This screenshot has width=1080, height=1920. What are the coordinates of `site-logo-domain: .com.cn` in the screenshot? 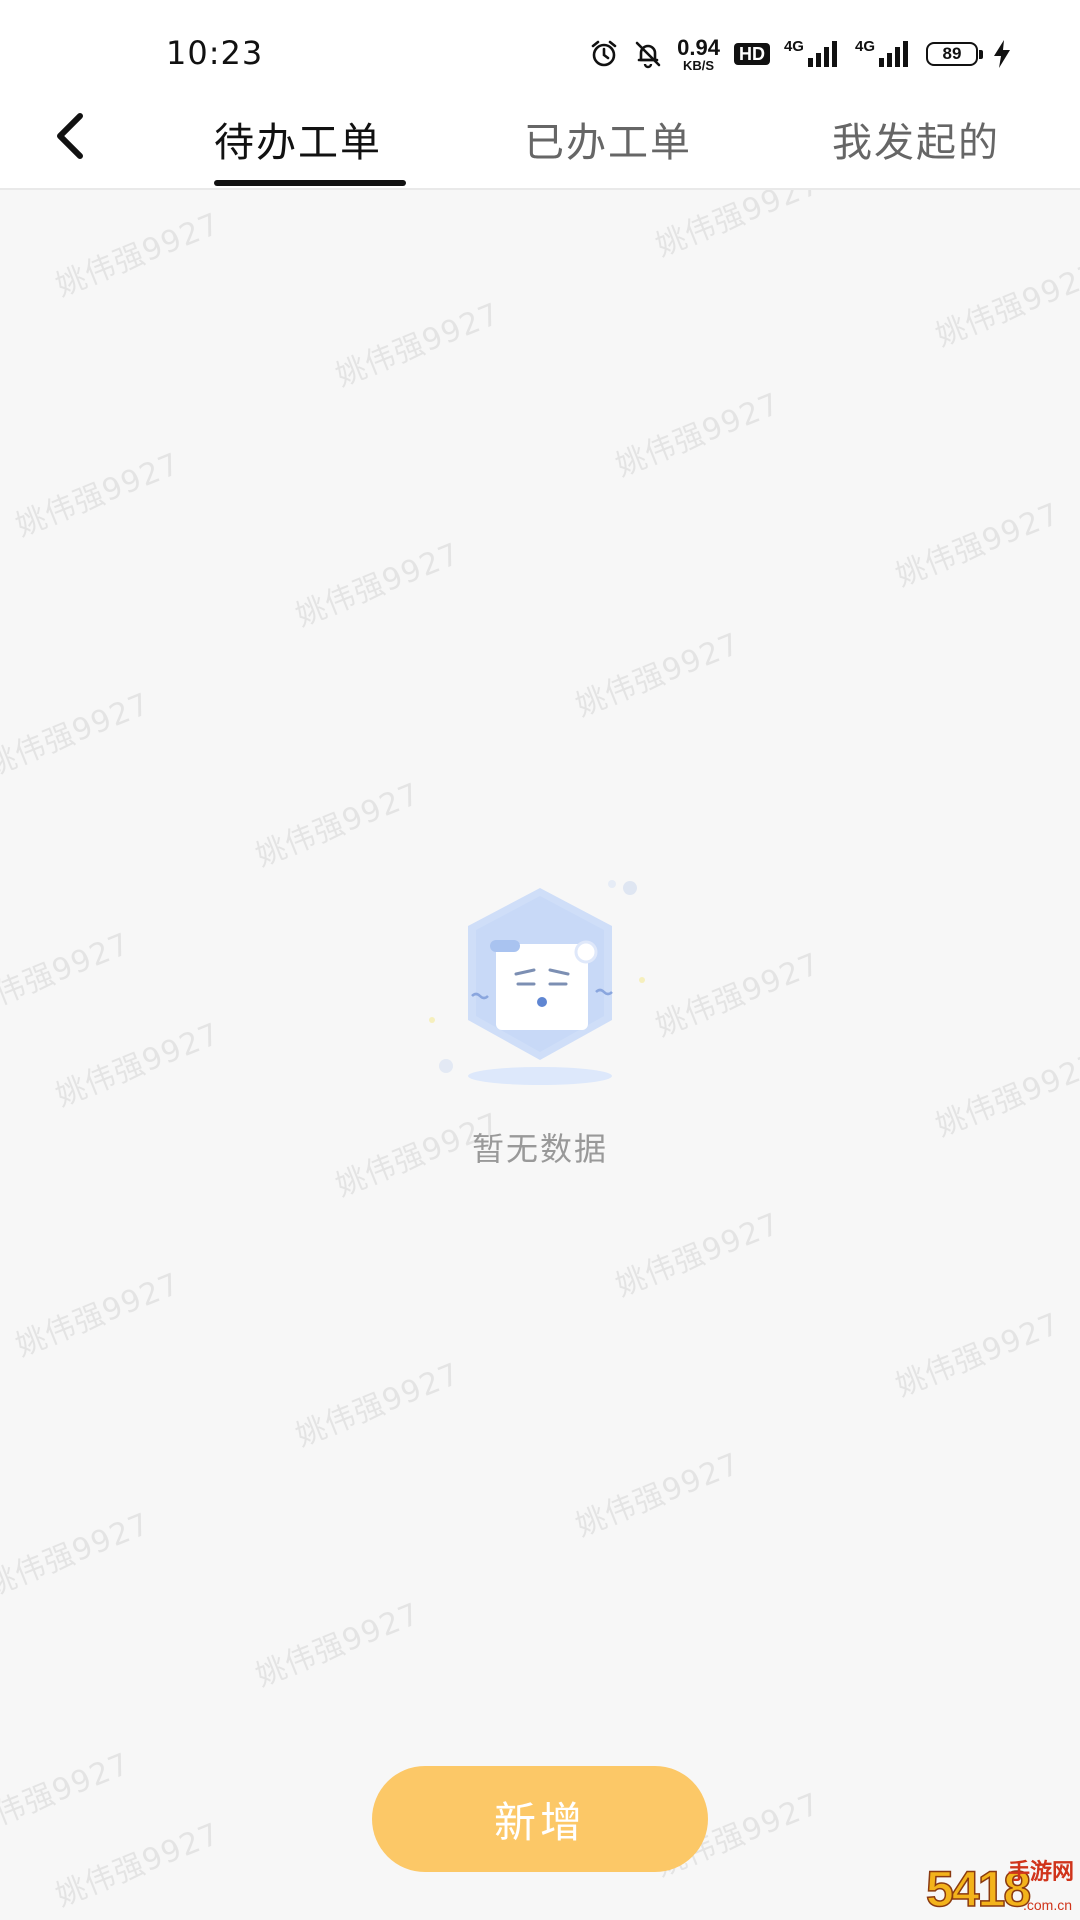 It's located at (1047, 1905).